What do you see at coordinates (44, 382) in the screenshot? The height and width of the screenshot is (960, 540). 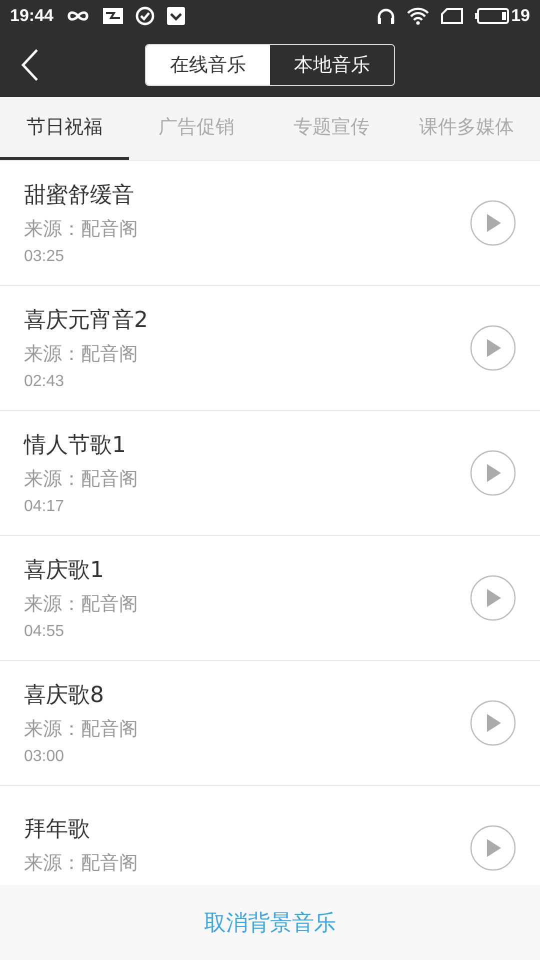 I see `track-duration: 02:43` at bounding box center [44, 382].